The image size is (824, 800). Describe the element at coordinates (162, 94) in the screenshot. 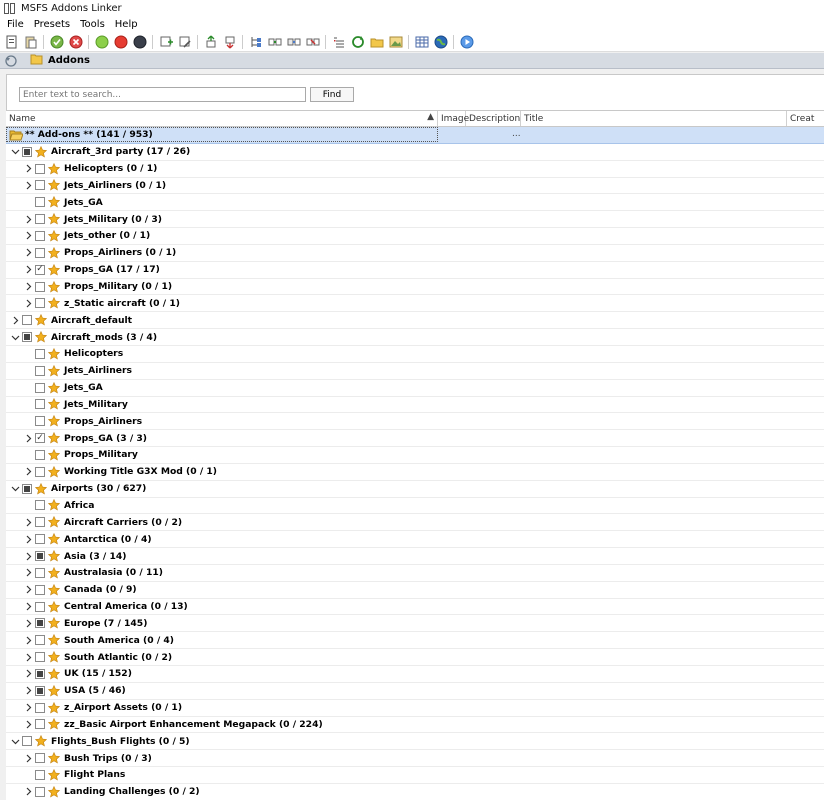

I see `search-input` at that location.